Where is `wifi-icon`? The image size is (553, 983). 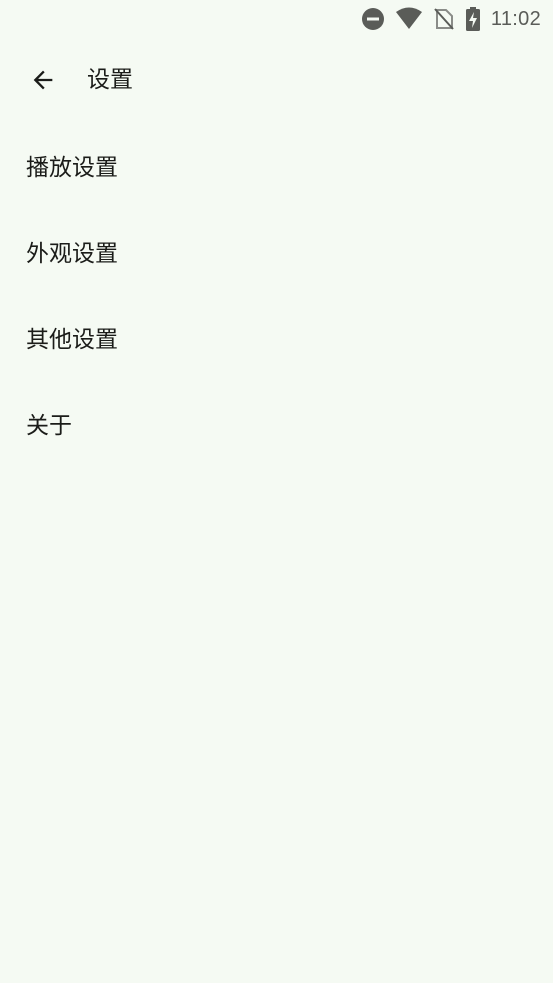
wifi-icon is located at coordinates (409, 19).